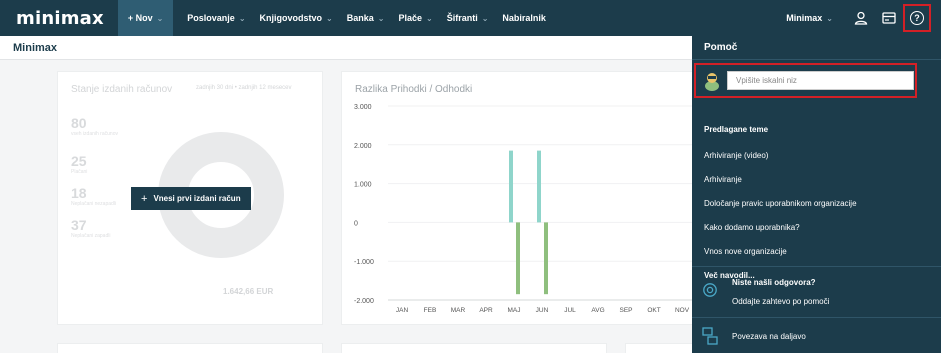 The width and height of the screenshot is (941, 353). I want to click on stat-value: 80, so click(79, 123).